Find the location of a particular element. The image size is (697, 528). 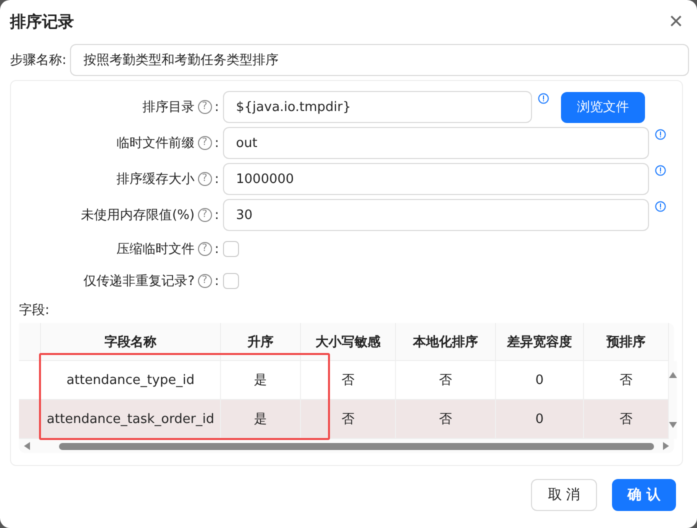

table-row: attendance_task_order_id 是 否 否 0 否 is located at coordinates (344, 419).